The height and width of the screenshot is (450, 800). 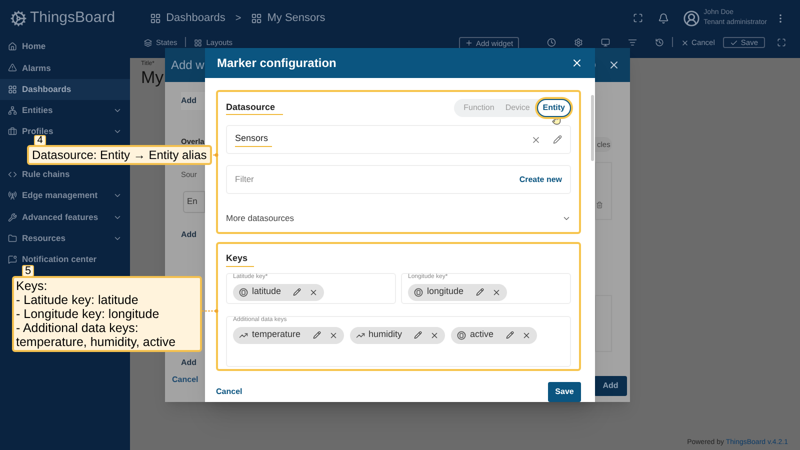 I want to click on plus-icon, so click(x=469, y=43).